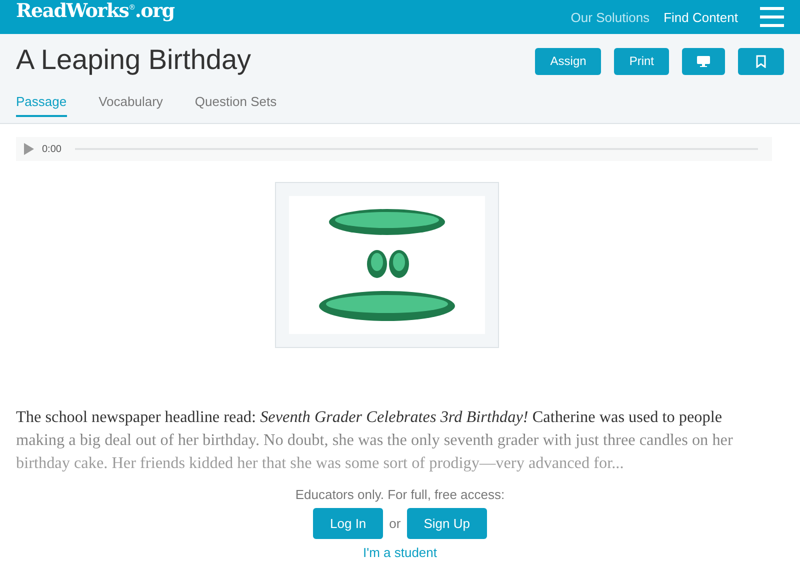 This screenshot has height=577, width=800. Describe the element at coordinates (134, 60) in the screenshot. I see `page-title: A Leaping Birthday` at that location.